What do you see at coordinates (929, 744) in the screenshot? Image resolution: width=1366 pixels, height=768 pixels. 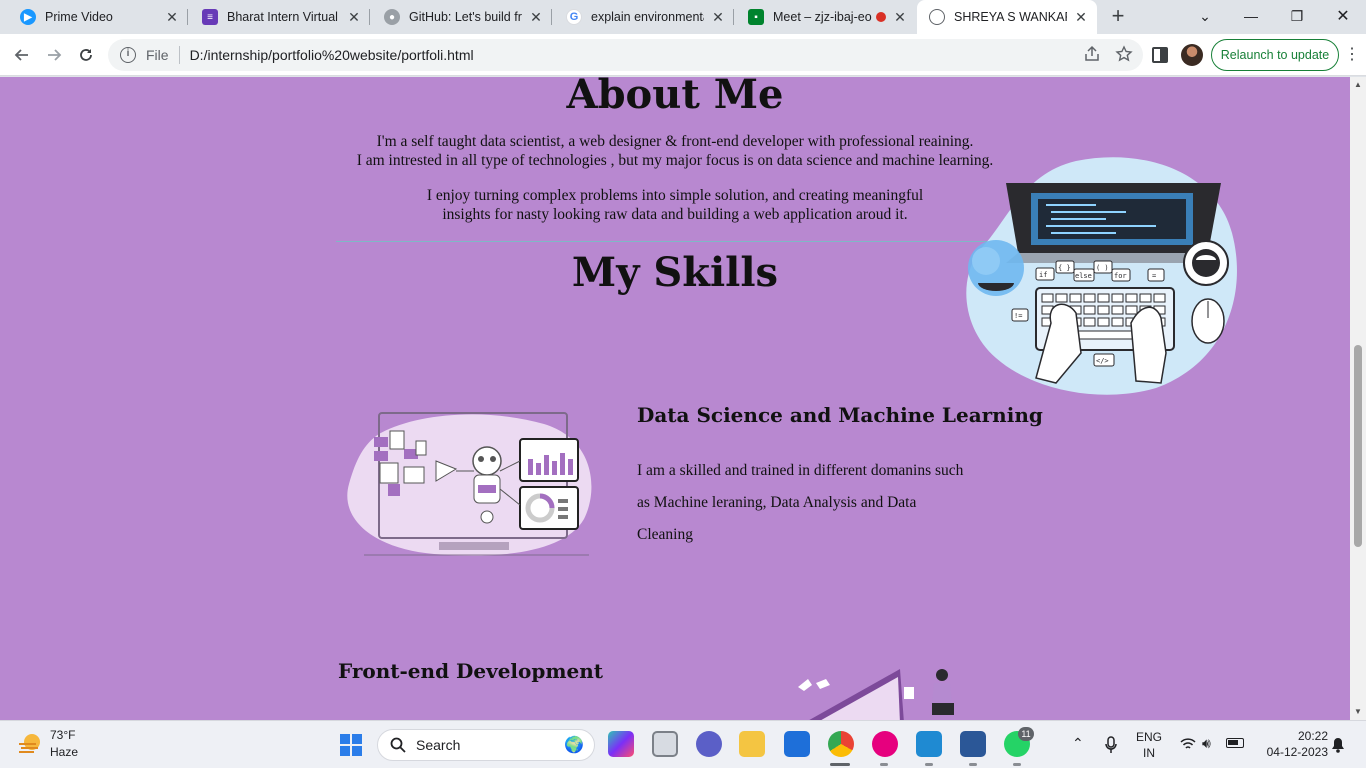 I see `vscode-icon` at bounding box center [929, 744].